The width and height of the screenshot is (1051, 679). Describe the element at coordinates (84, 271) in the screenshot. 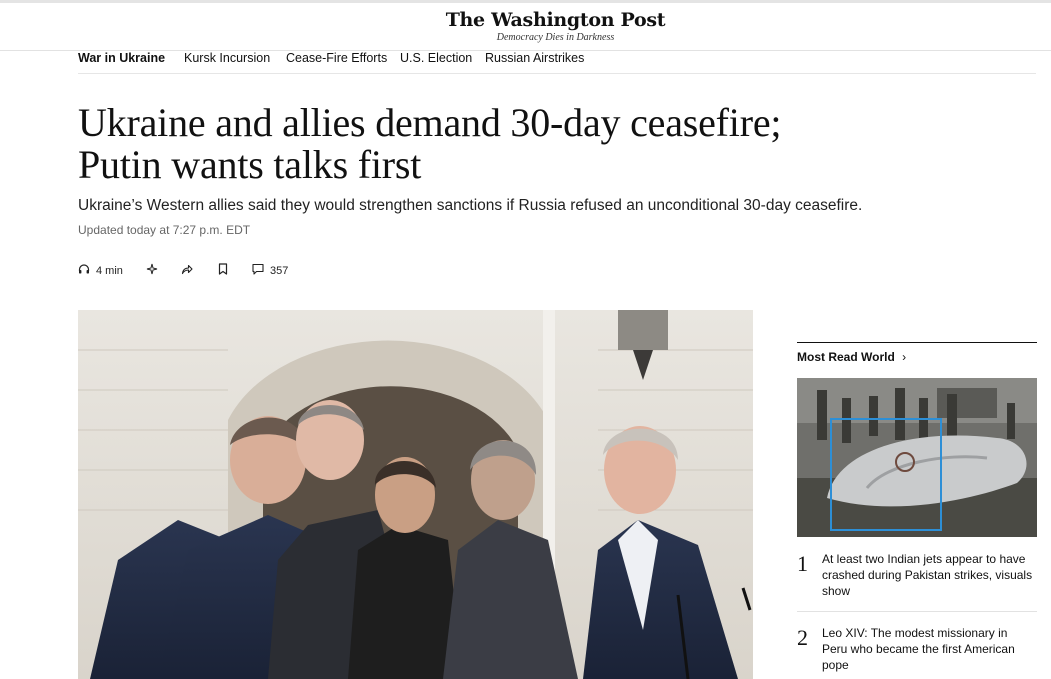

I see `headphones-icon` at that location.